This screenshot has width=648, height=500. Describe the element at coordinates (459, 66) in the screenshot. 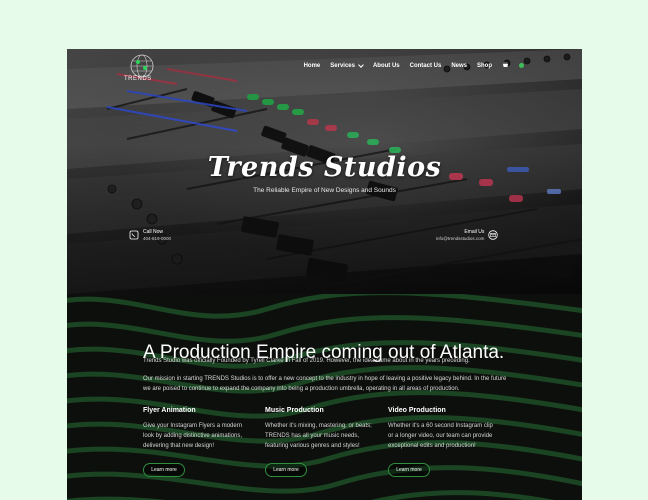

I see `nav-news: News` at that location.